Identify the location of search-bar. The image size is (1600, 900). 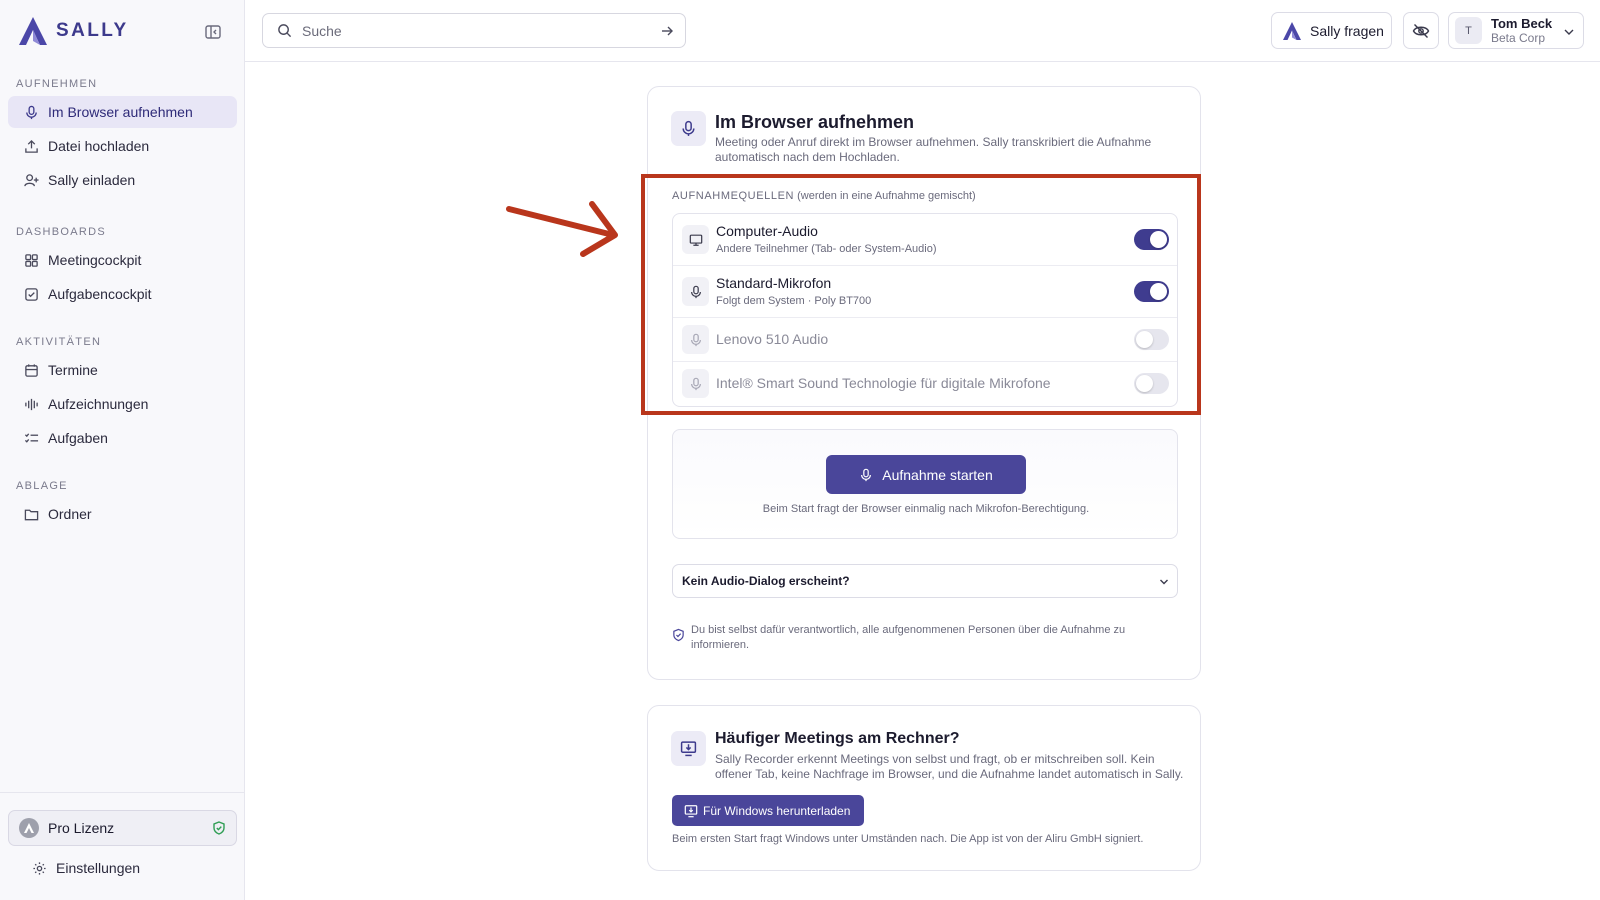
(474, 30).